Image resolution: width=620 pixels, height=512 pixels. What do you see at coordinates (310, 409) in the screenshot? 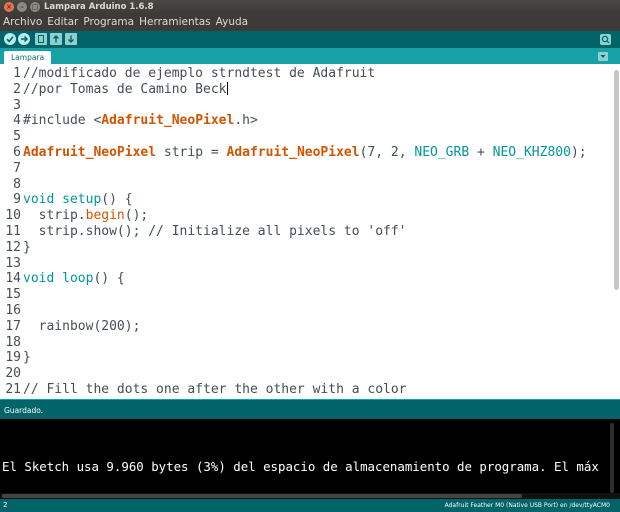
I see `status-bar: Guardado.` at bounding box center [310, 409].